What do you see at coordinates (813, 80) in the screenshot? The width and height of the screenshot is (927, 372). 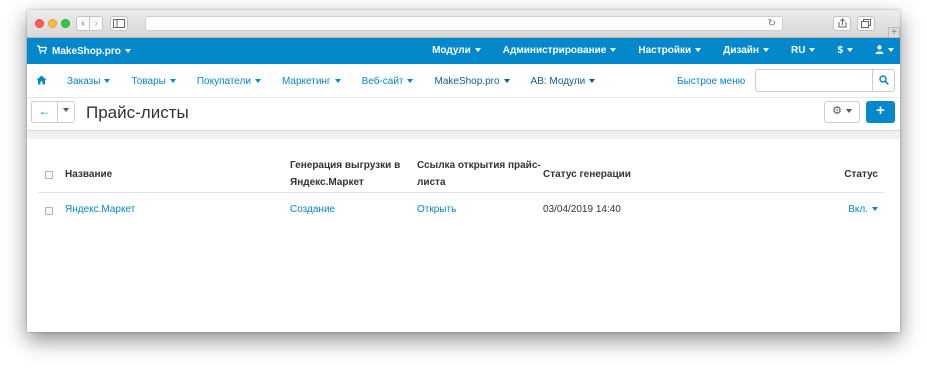 I see `search-input` at bounding box center [813, 80].